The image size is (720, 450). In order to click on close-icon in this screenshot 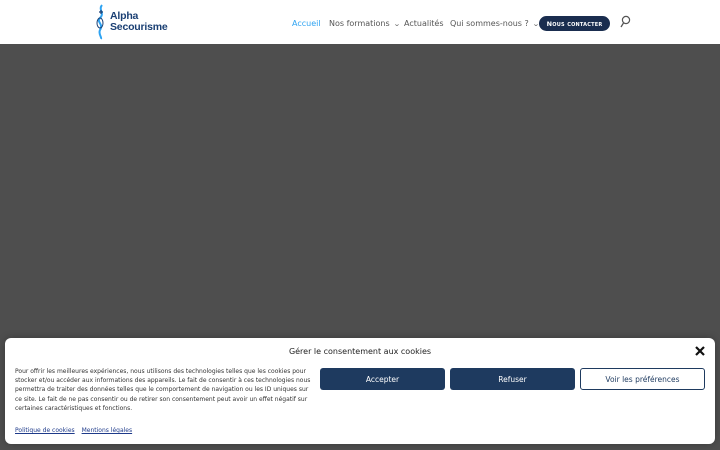, I will do `click(700, 351)`.